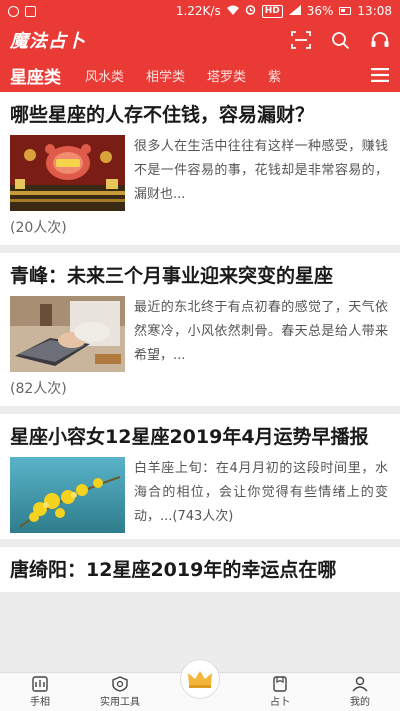 Image resolution: width=400 pixels, height=711 pixels. Describe the element at coordinates (200, 75) in the screenshot. I see `category-tabs: 星座类 风水类 相学类 塔罗类 紫` at that location.